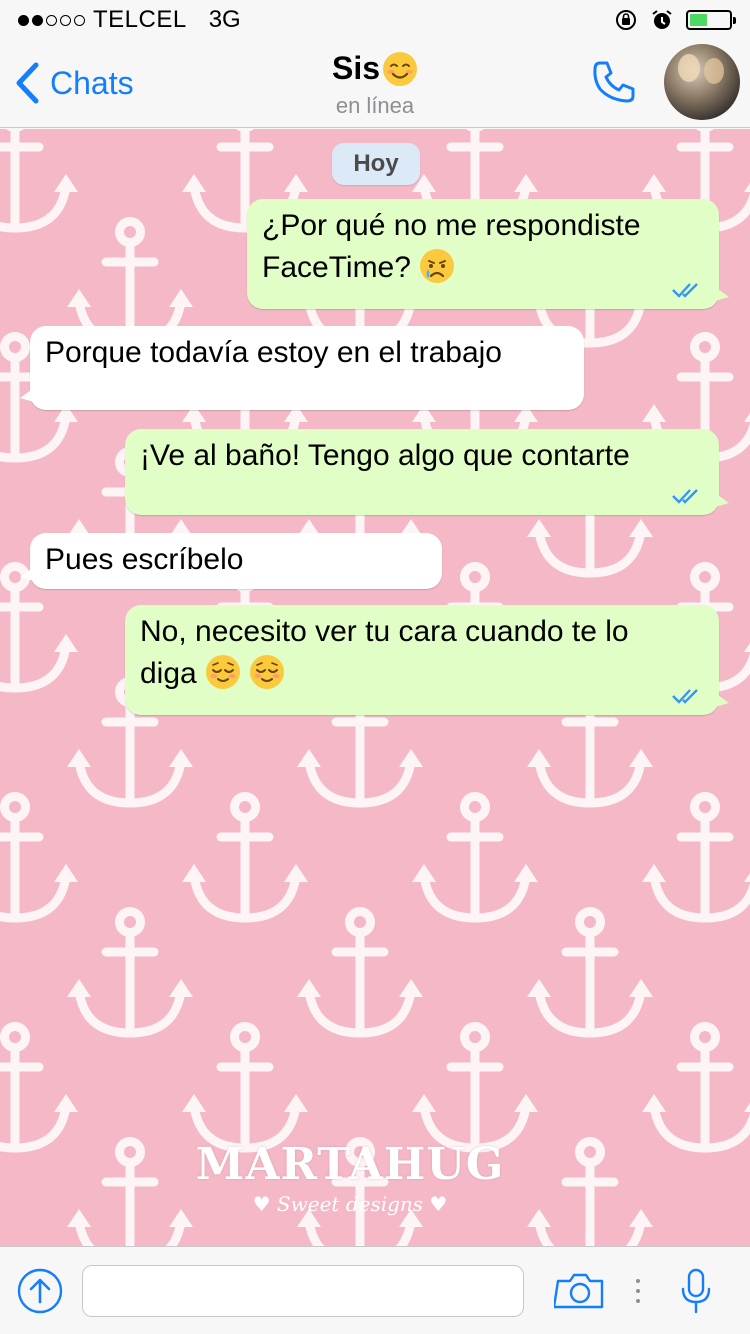  What do you see at coordinates (711, 20) in the screenshot?
I see `battery-icon` at bounding box center [711, 20].